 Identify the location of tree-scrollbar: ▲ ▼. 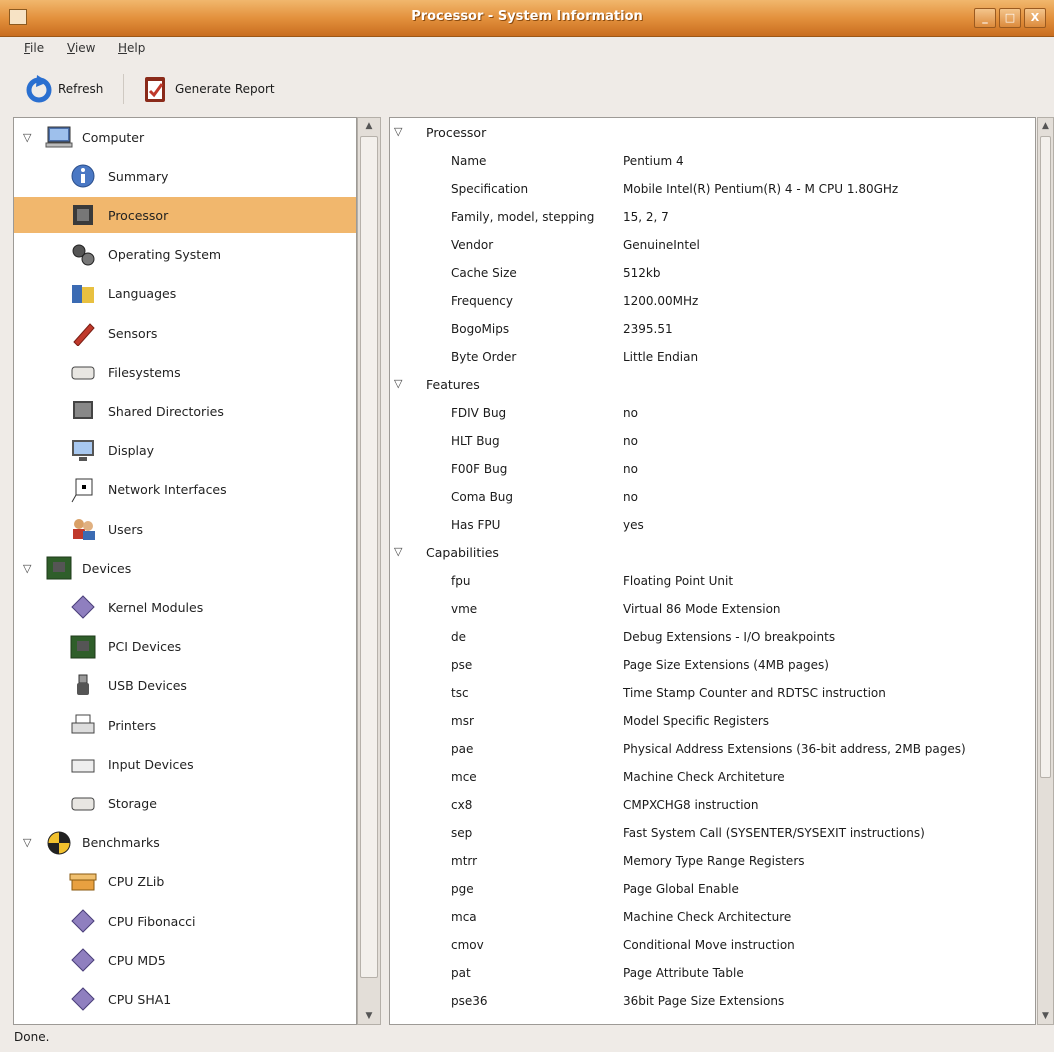
(369, 571).